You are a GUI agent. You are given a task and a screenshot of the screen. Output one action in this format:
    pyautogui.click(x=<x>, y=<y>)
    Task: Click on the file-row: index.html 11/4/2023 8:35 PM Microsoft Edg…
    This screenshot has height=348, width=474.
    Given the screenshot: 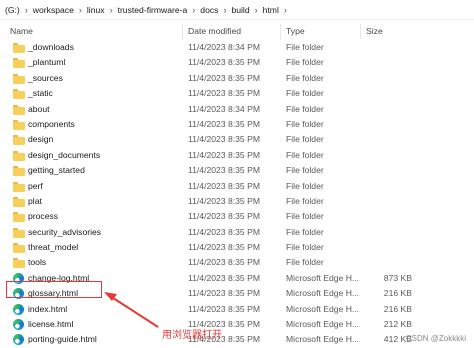 What is the action you would take?
    pyautogui.click(x=237, y=309)
    